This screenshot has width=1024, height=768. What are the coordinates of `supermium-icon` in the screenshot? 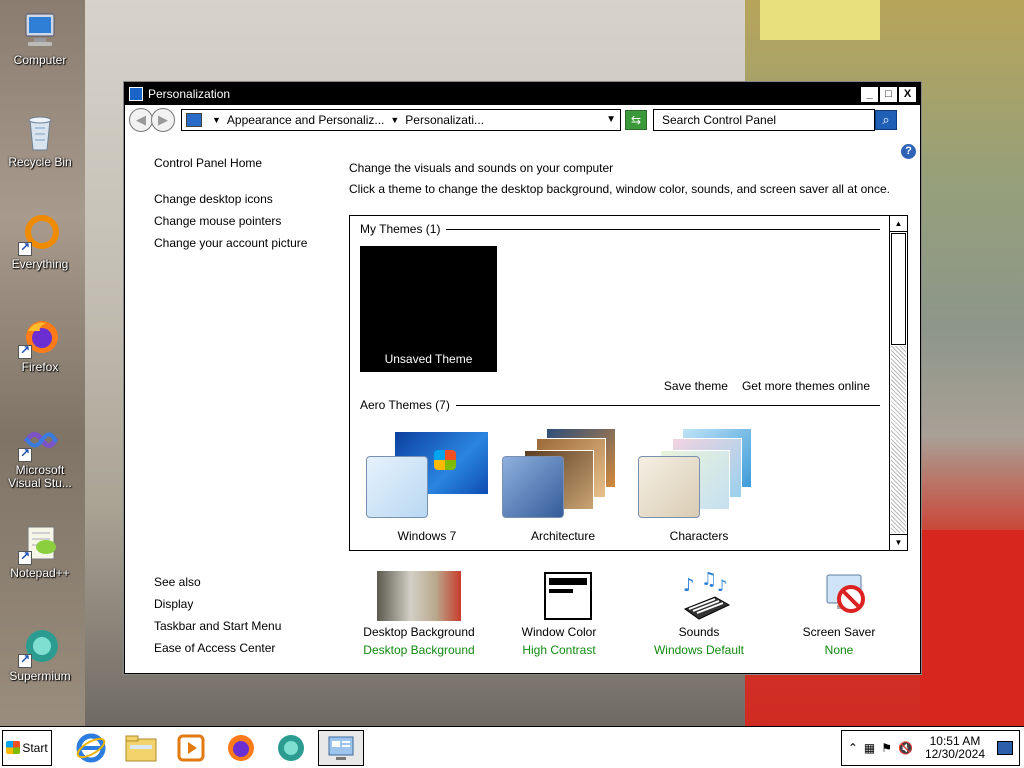 It's located at (291, 747).